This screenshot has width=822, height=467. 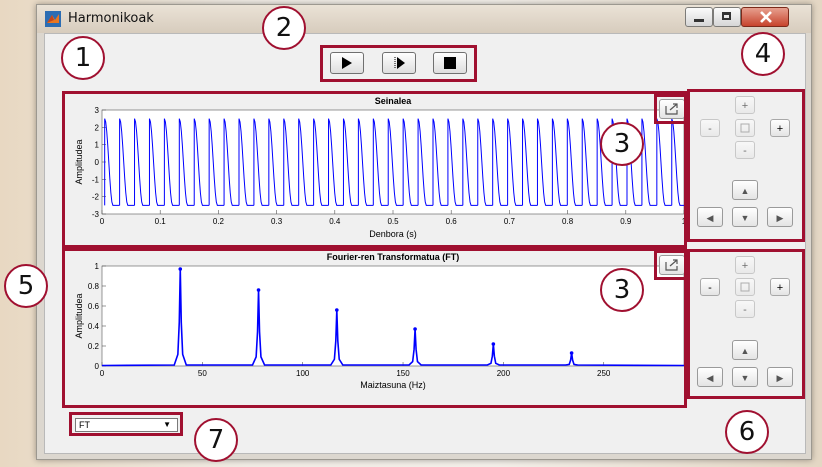 I want to click on maximize-icon, so click(x=726, y=16).